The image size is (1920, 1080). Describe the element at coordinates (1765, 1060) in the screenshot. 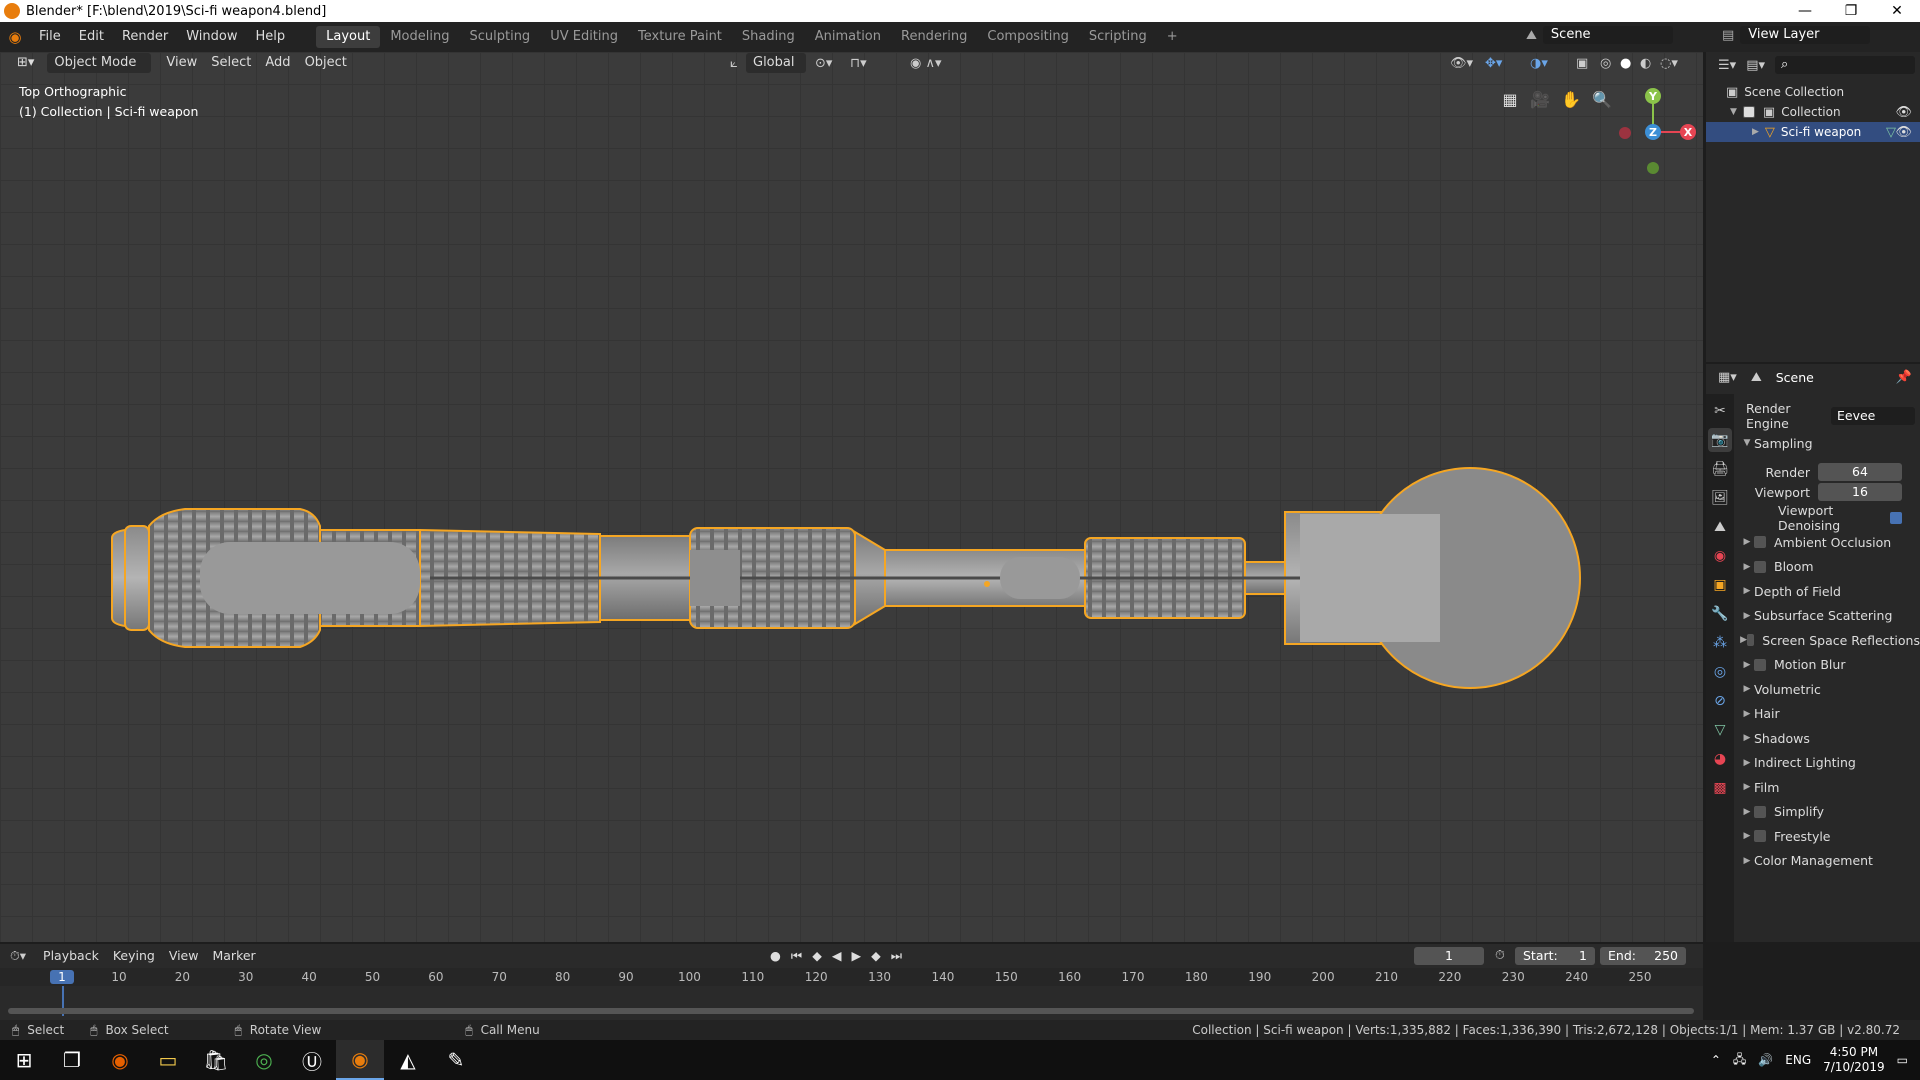

I see `volume-icon: 🔊` at that location.